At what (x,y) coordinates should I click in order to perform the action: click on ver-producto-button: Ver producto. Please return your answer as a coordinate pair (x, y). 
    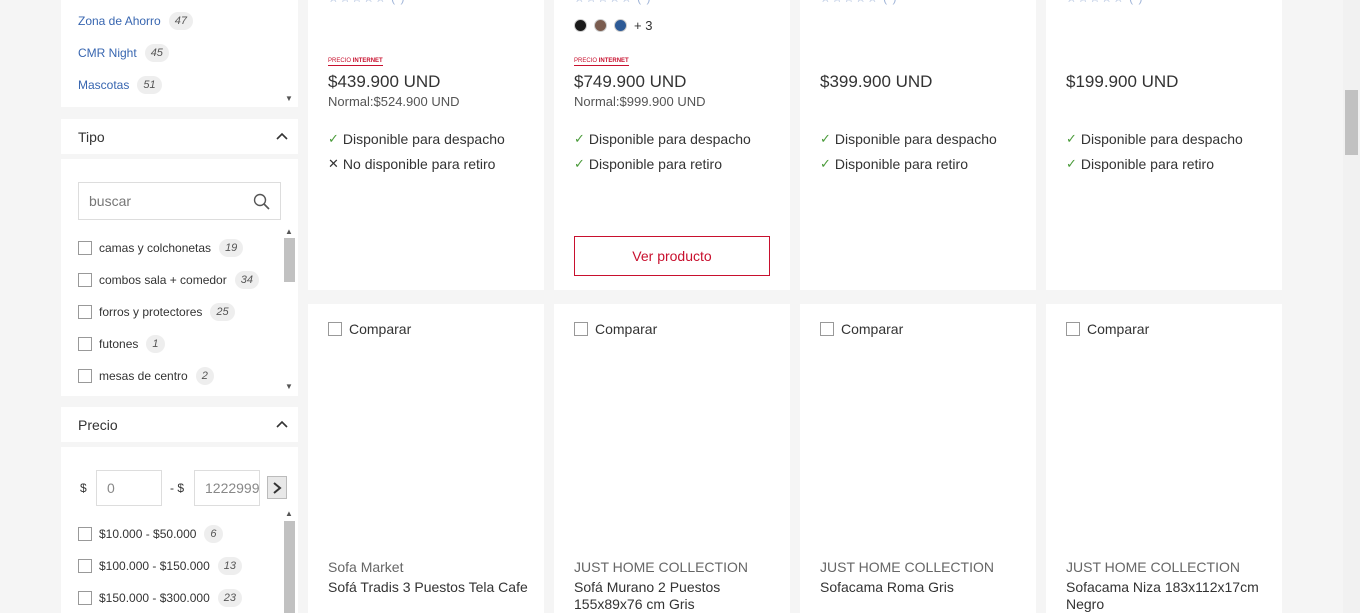
    Looking at the image, I should click on (672, 256).